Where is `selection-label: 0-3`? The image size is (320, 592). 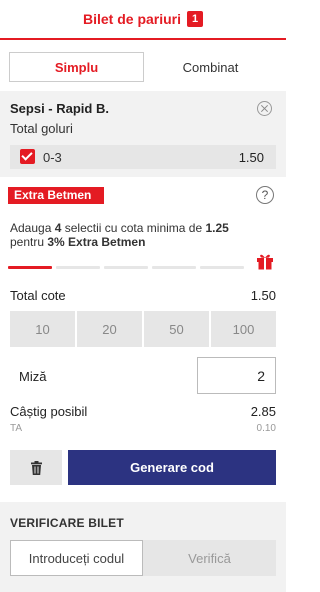 selection-label: 0-3 is located at coordinates (52, 157).